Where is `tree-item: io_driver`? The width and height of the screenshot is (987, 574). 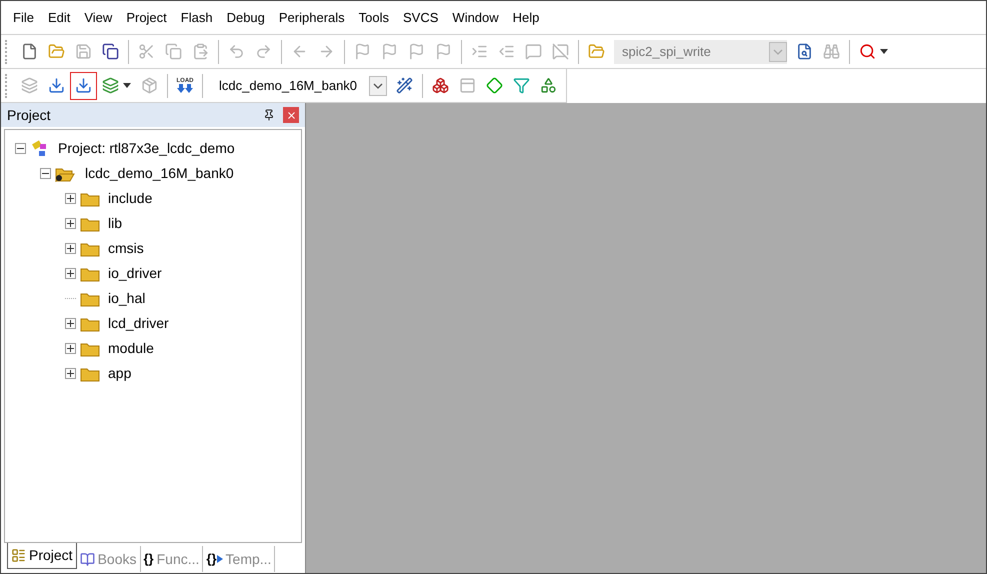
tree-item: io_driver is located at coordinates (135, 273).